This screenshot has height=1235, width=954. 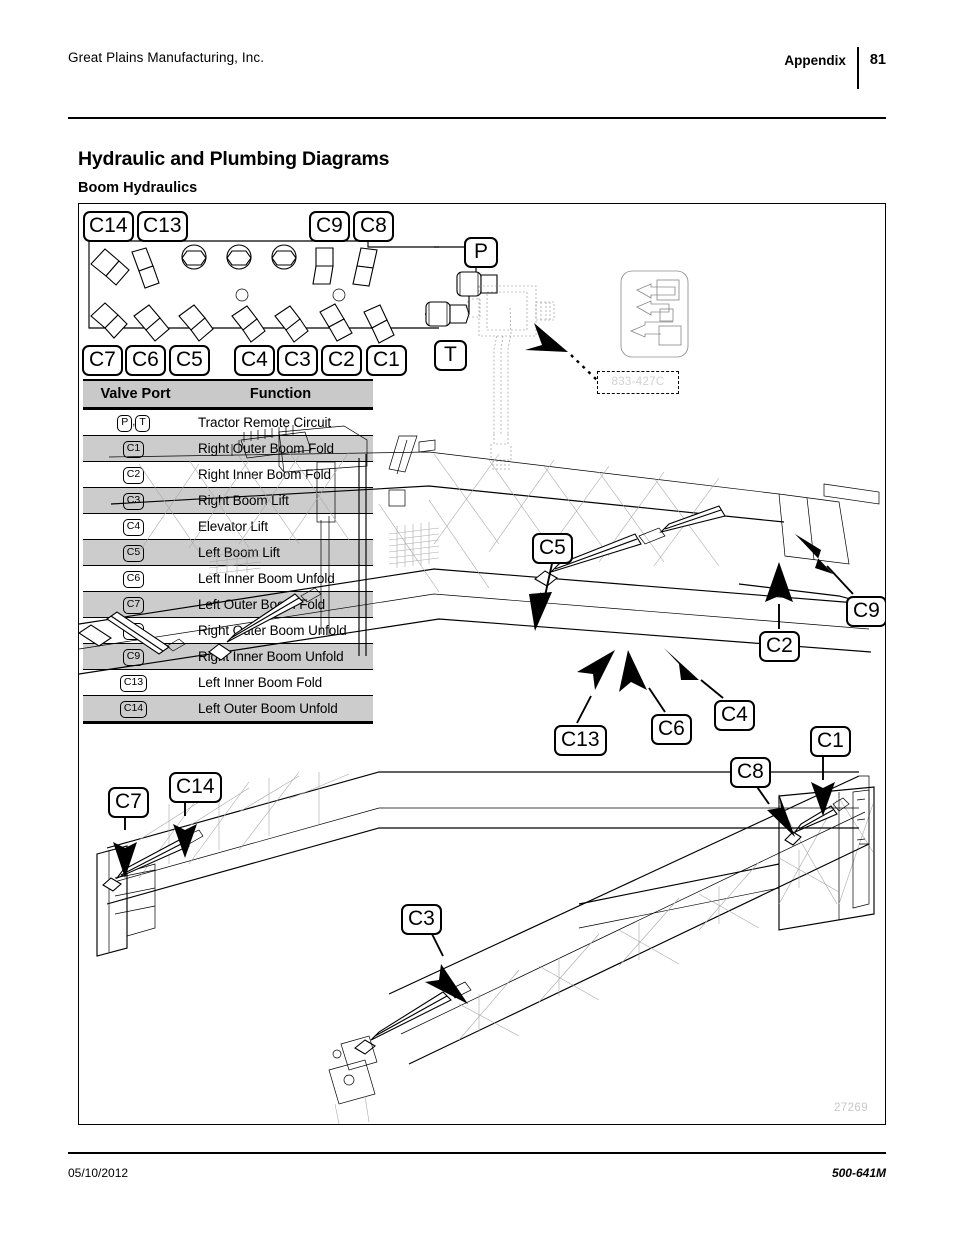 I want to click on cylinder-c9, so click(x=692, y=519).